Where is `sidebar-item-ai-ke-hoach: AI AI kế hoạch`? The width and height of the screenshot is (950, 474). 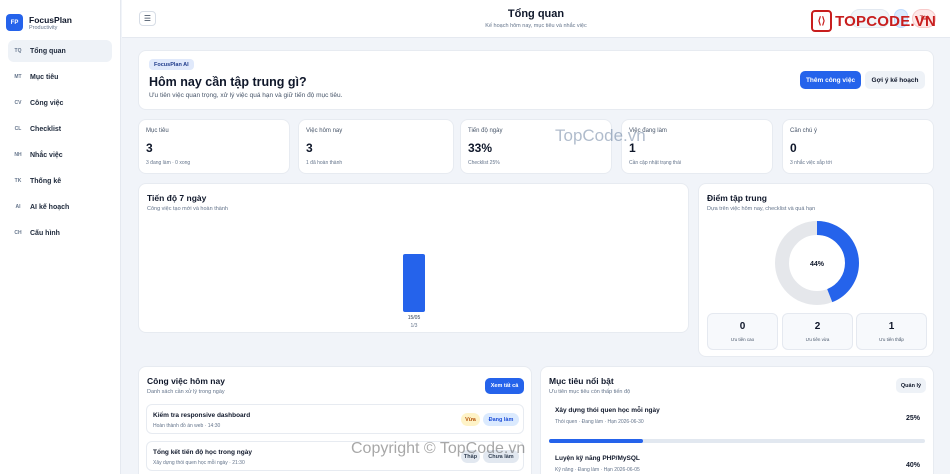 sidebar-item-ai-ke-hoach: AI AI kế hoạch is located at coordinates (60, 207).